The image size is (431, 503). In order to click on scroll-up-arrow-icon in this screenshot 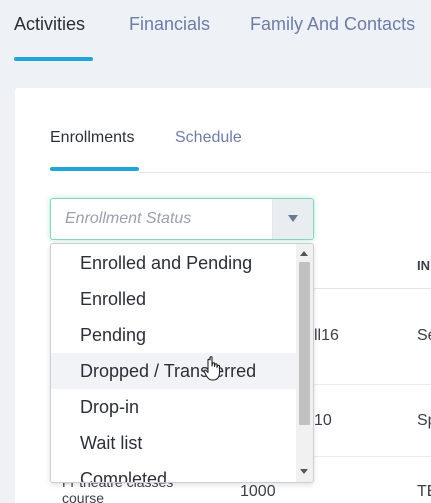, I will do `click(304, 253)`.